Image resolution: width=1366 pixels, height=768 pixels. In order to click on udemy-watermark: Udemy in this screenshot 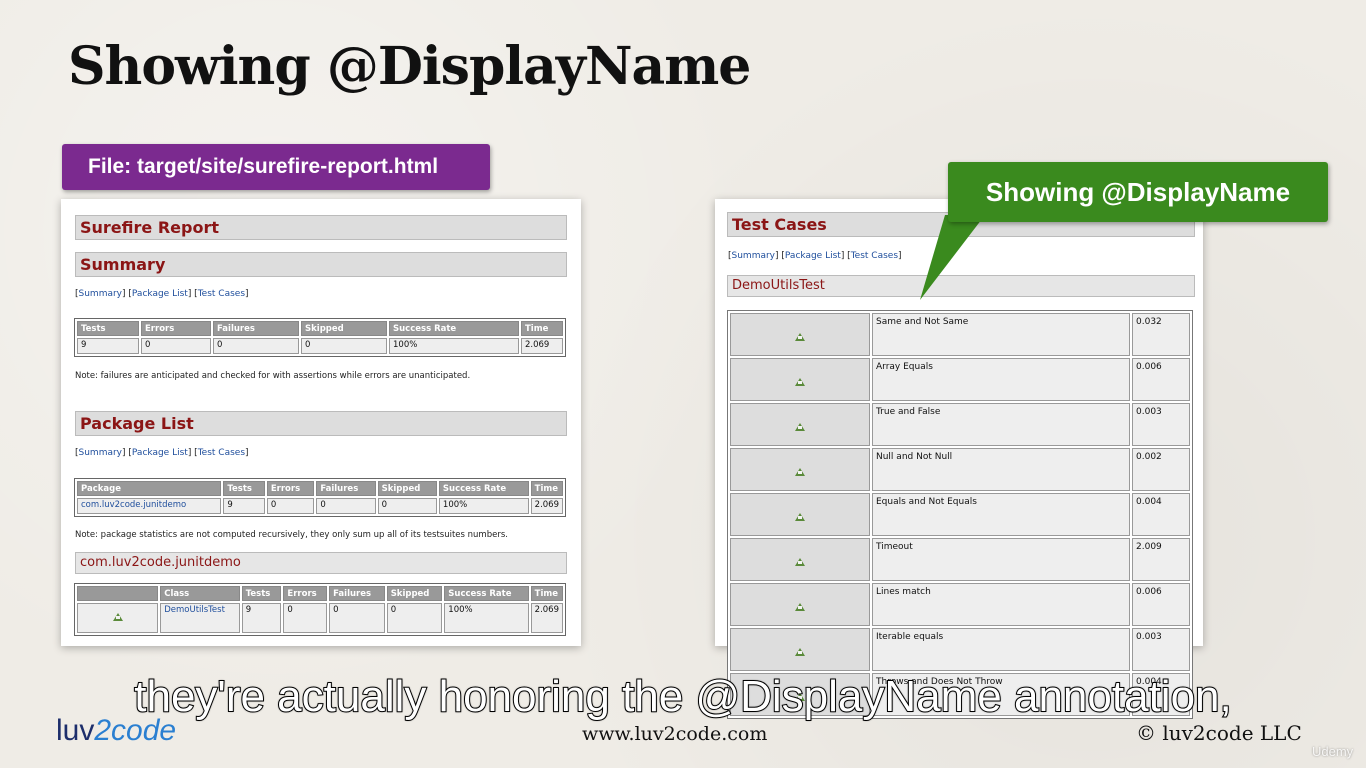, I will do `click(1333, 751)`.